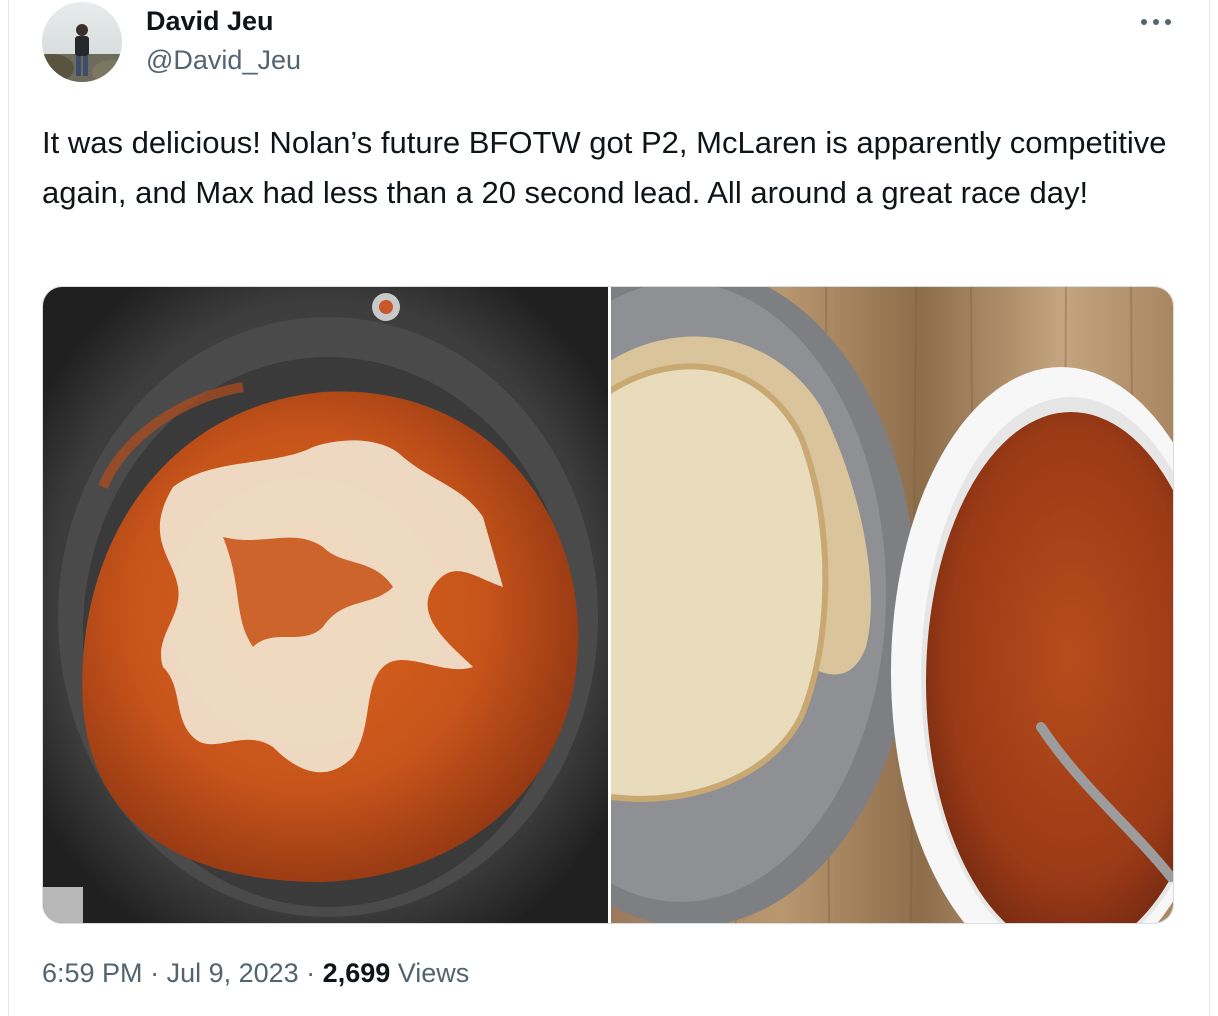  Describe the element at coordinates (223, 60) in the screenshot. I see `author-handle: @David_Jeu` at that location.